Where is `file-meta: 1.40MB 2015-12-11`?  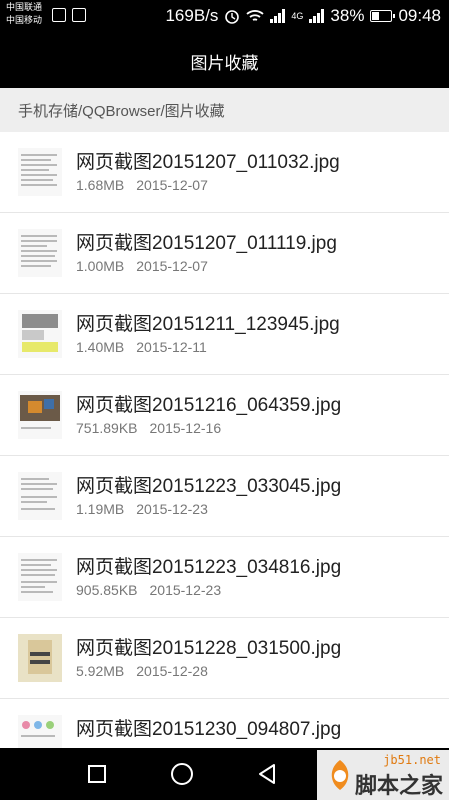
file-meta: 1.40MB 2015-12-11 is located at coordinates (147, 347).